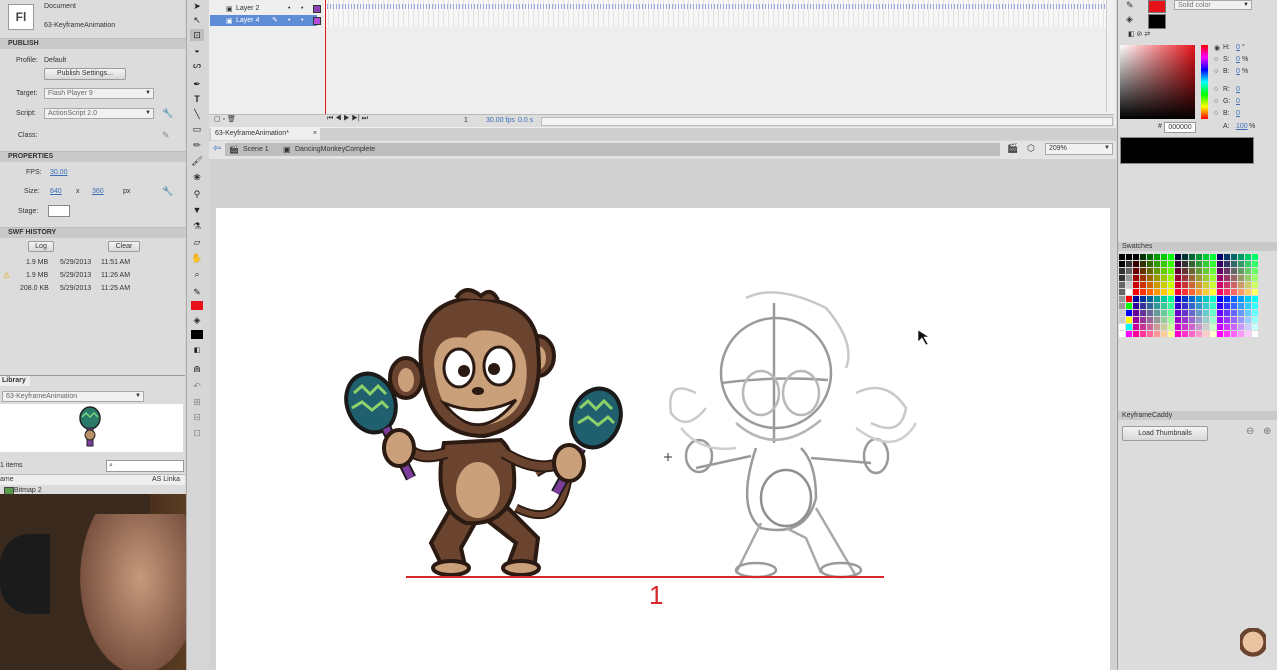 The height and width of the screenshot is (670, 1277). What do you see at coordinates (217, 148) in the screenshot?
I see `back-arrow-icon: ⇦` at bounding box center [217, 148].